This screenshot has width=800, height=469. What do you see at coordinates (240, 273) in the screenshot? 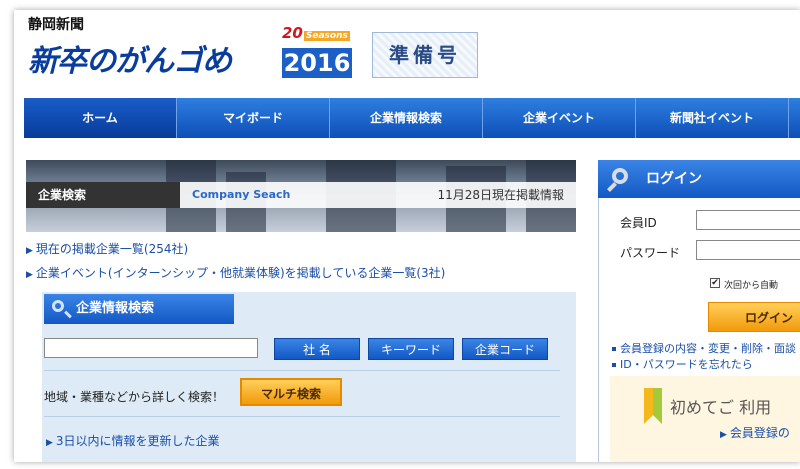
I see `link-event-companies-text: 企業イベント(インターンシップ・他就業体験)を掲載している企業一覧(3社)` at bounding box center [240, 273].